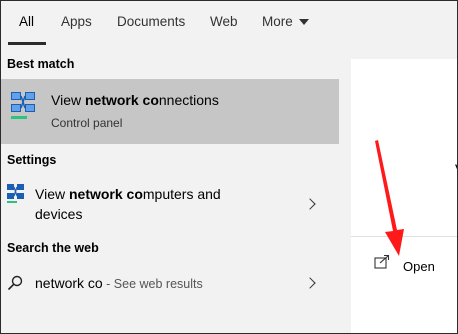  Describe the element at coordinates (170, 111) in the screenshot. I see `best-match-result: View network connections Control panel` at that location.